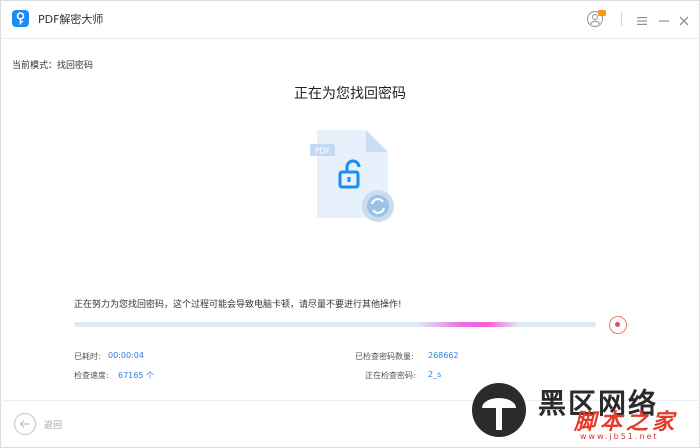 Image resolution: width=700 pixels, height=448 pixels. Describe the element at coordinates (238, 305) in the screenshot. I see `progress-message: 正在努力为您找回密码，这个过程可能会导致电脑卡顿，请尽量不要进行其他操作!` at that location.